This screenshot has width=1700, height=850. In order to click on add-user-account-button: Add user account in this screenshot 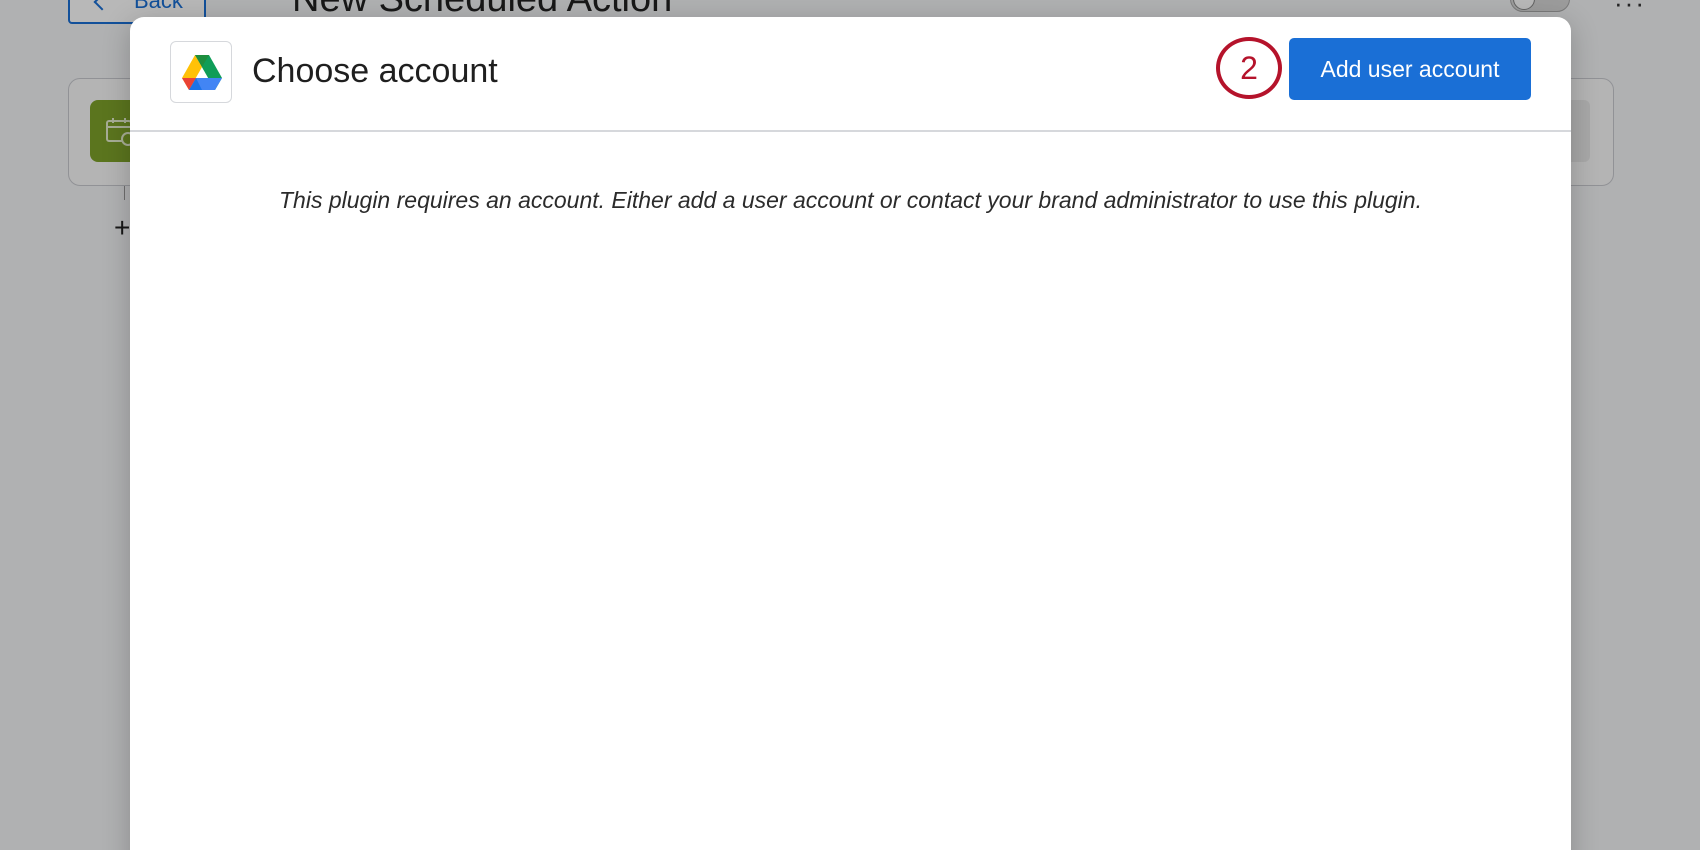, I will do `click(1410, 69)`.